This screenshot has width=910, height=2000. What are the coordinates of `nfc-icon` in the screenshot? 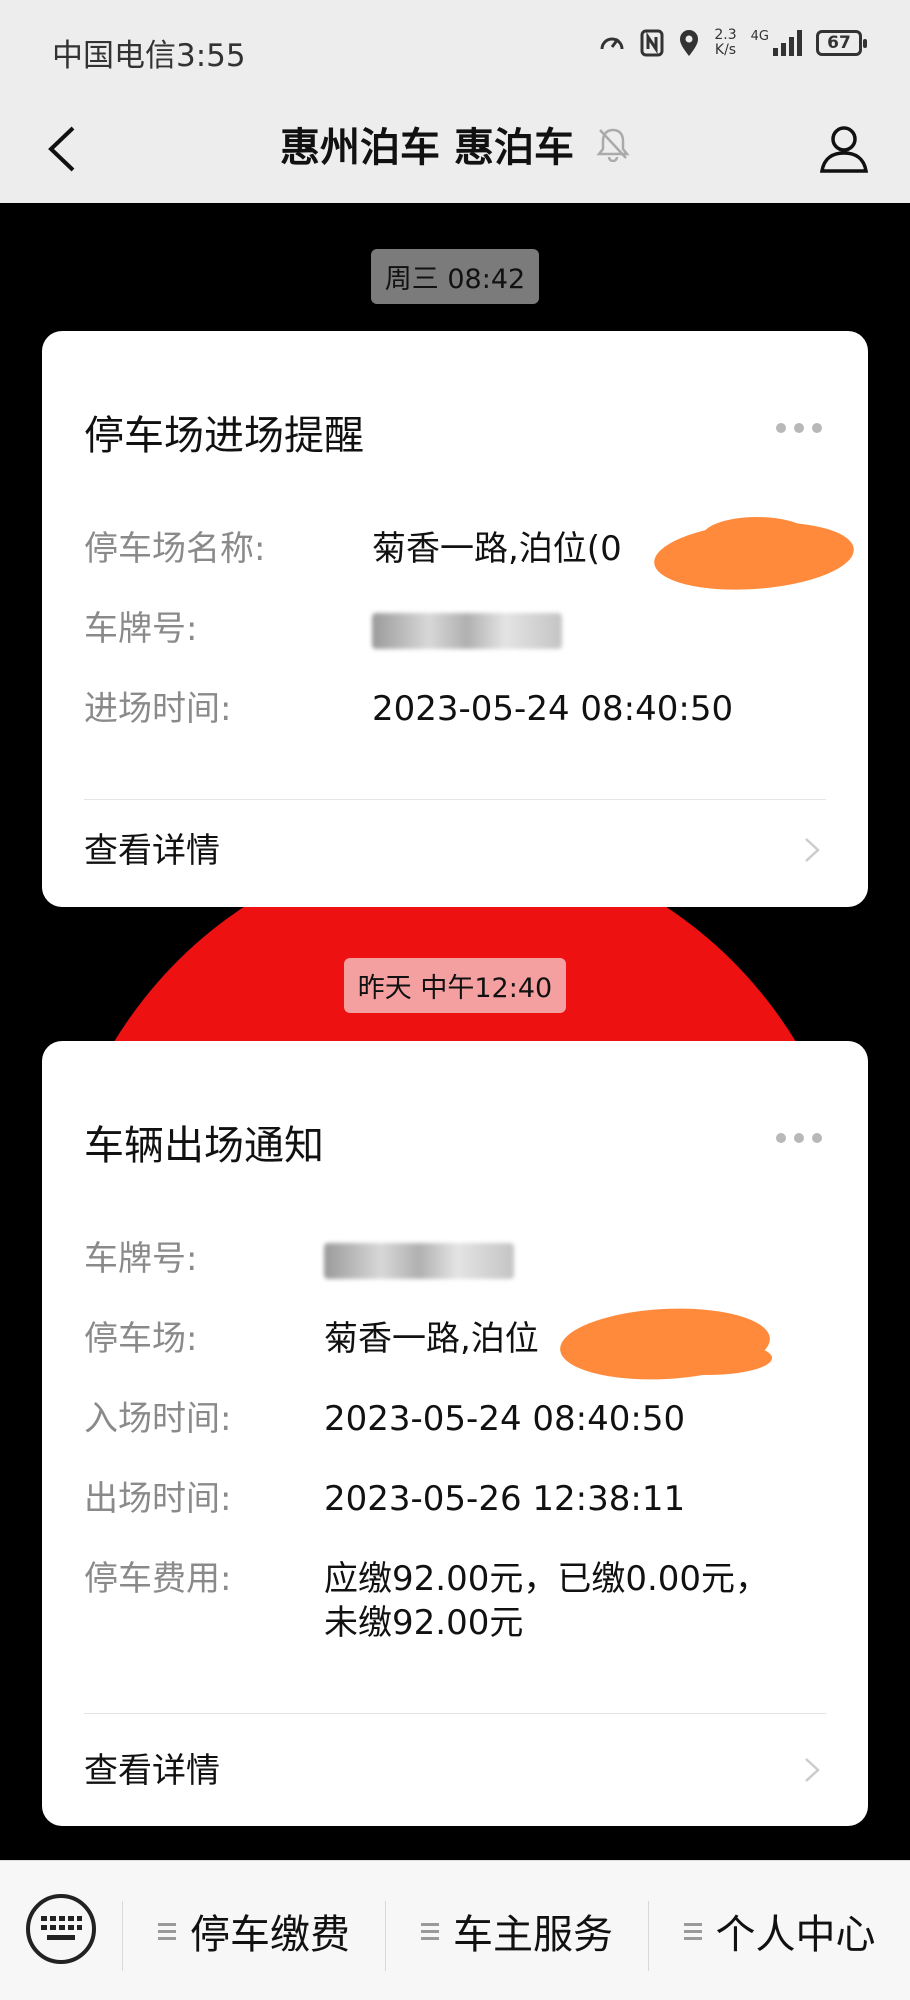 It's located at (652, 43).